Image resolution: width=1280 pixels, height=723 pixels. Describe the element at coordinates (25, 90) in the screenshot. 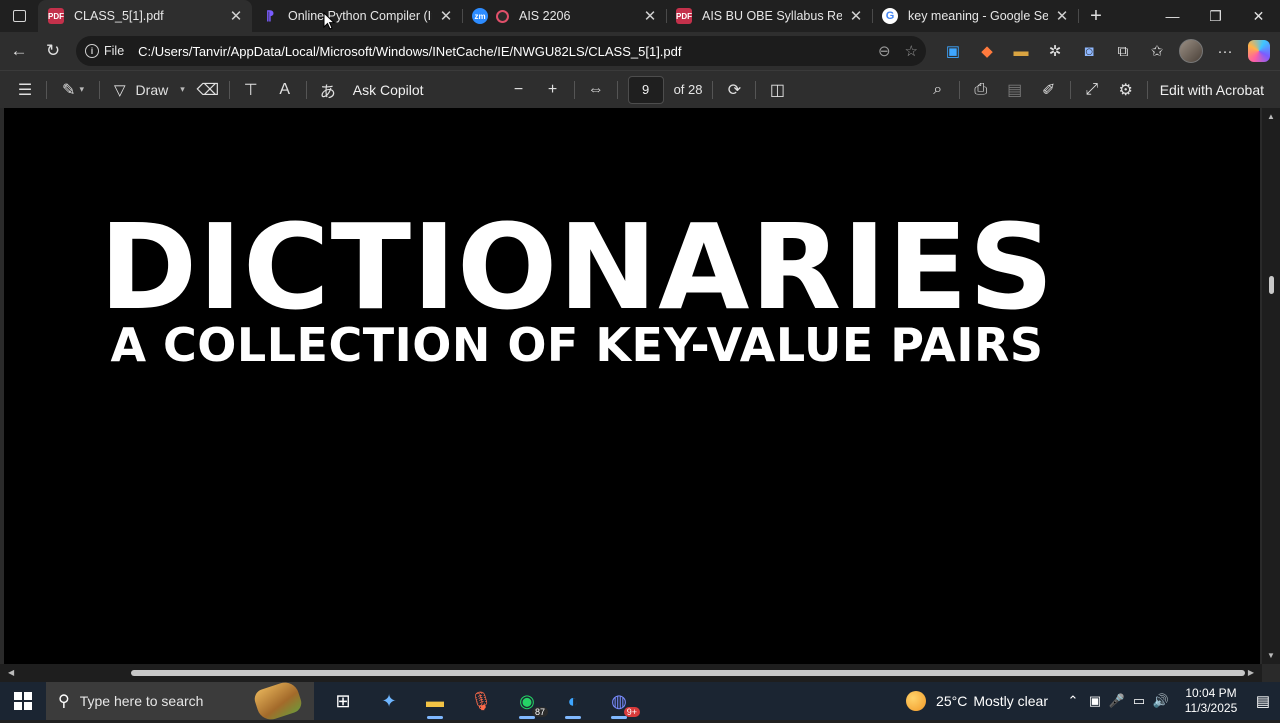

I see `contents-list-icon: ☰` at that location.